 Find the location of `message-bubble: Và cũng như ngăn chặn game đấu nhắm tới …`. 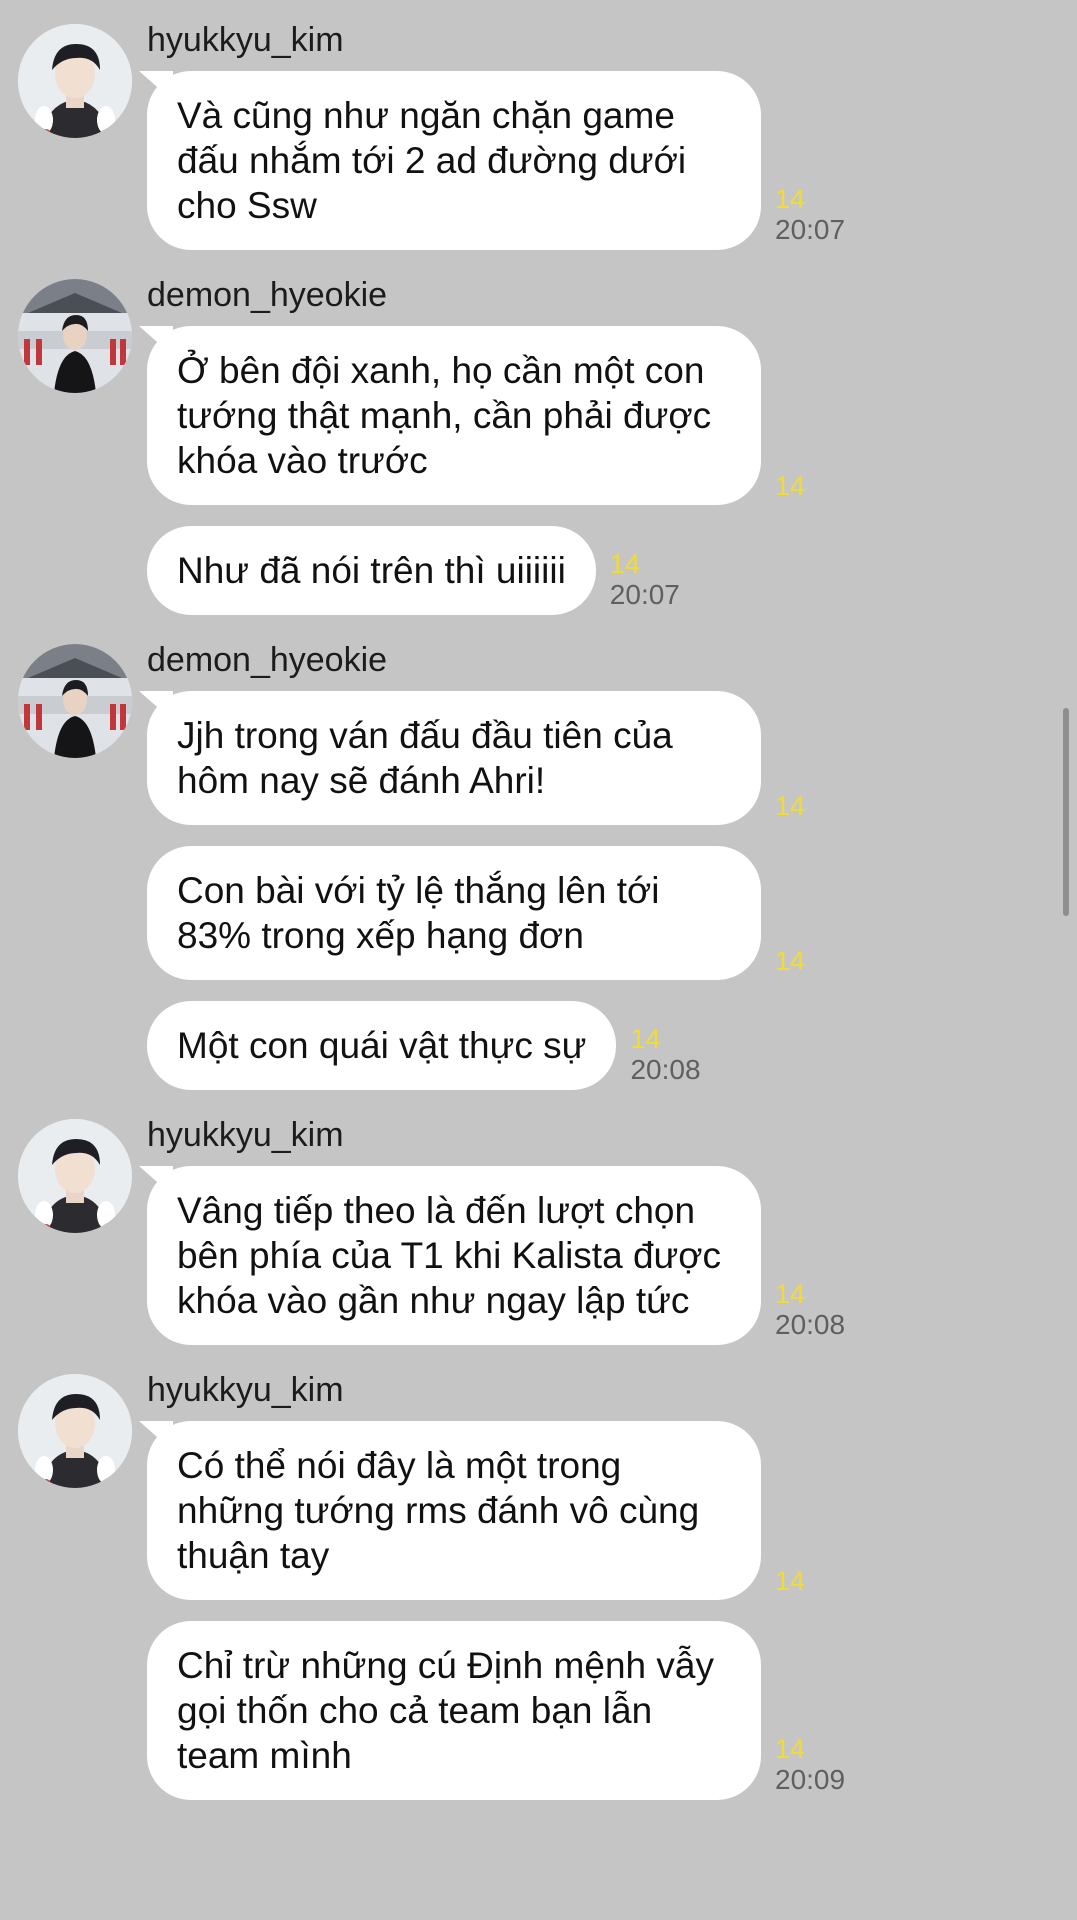

message-bubble: Và cũng như ngăn chặn game đấu nhắm tới … is located at coordinates (454, 160).